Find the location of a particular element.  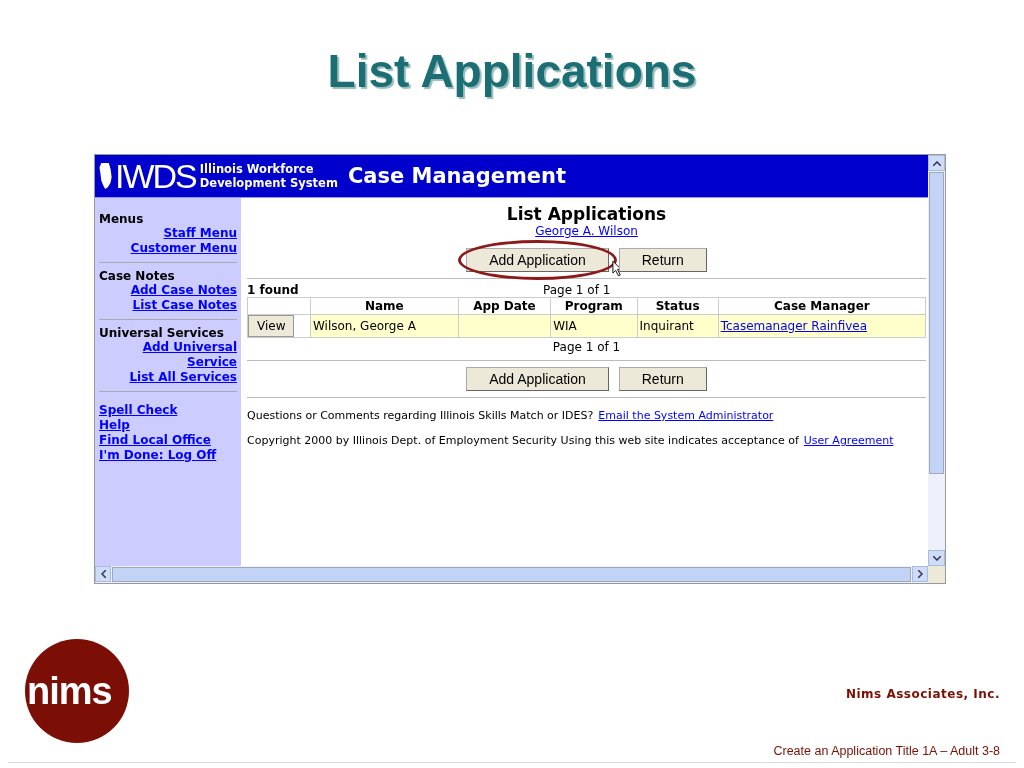

sidebar-heading: Case Notes is located at coordinates (137, 276).